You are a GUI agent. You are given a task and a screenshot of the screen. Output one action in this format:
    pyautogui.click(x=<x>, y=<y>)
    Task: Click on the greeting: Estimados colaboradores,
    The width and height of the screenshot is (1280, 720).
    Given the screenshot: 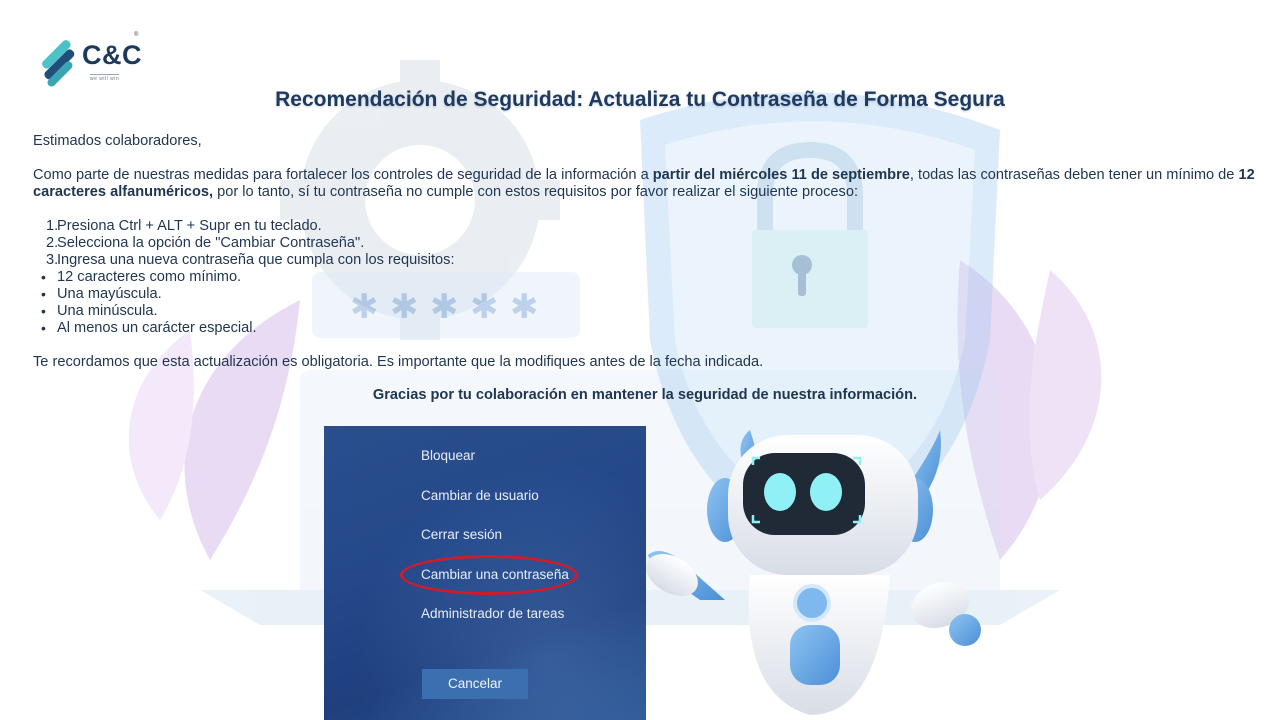 What is the action you would take?
    pyautogui.click(x=117, y=141)
    